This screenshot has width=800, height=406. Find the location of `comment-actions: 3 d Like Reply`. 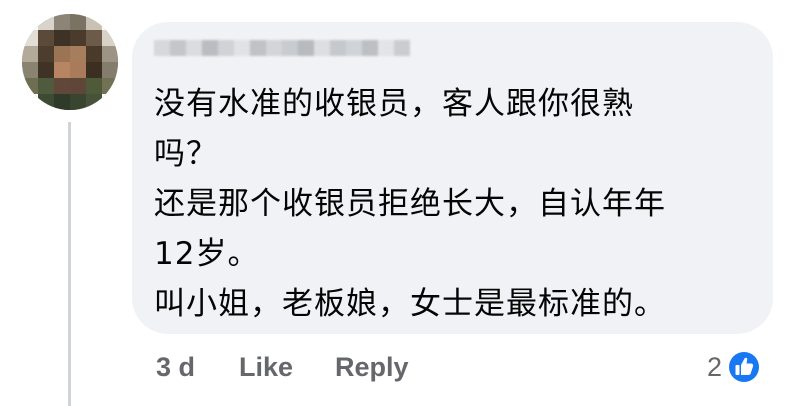

comment-actions: 3 d Like Reply is located at coordinates (282, 367).